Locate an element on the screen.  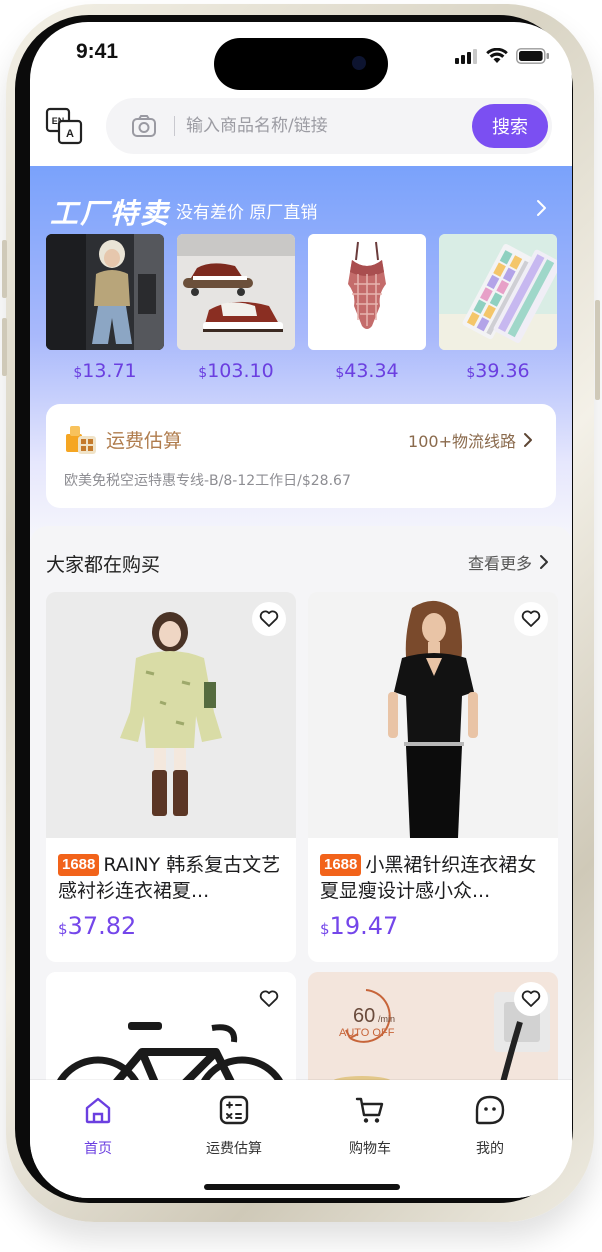
sneakers-photo is located at coordinates (236, 292).